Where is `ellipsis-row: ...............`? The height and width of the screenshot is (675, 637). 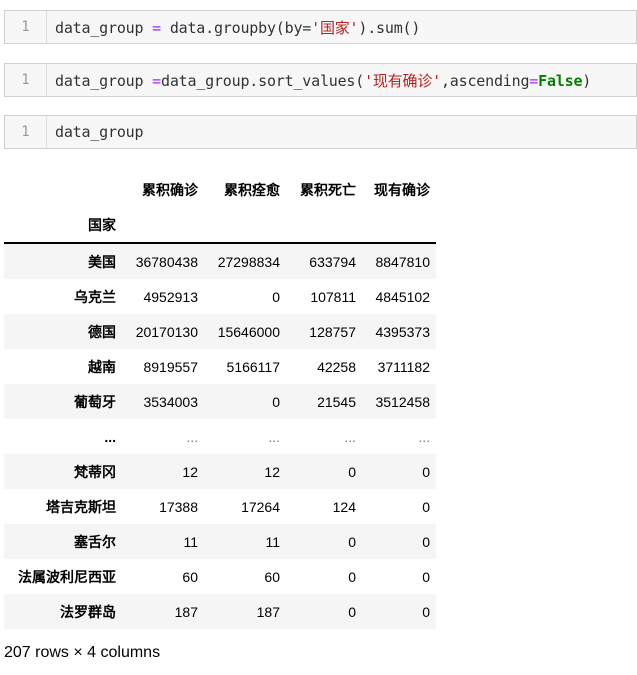
ellipsis-row: ............... is located at coordinates (220, 436).